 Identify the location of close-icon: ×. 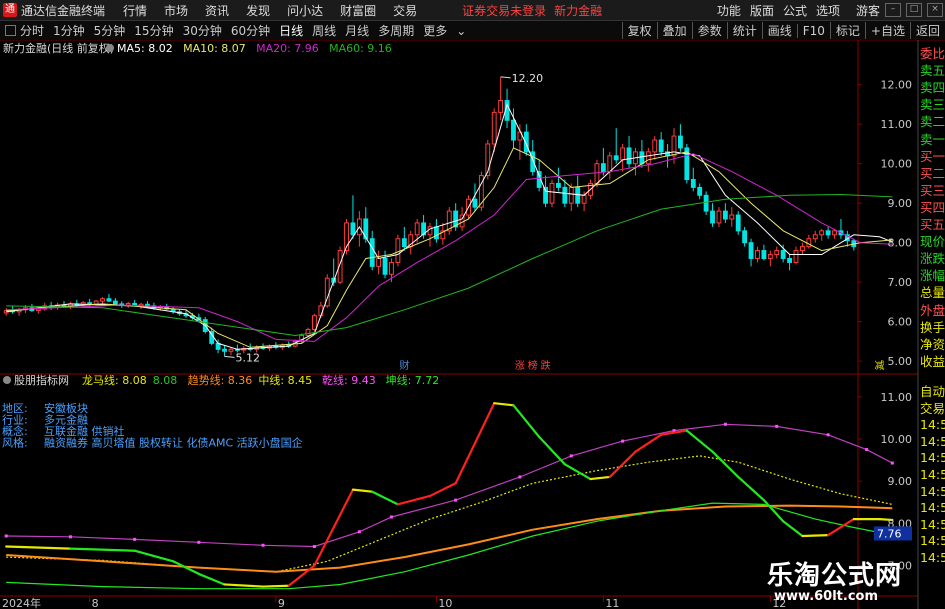
(935, 10).